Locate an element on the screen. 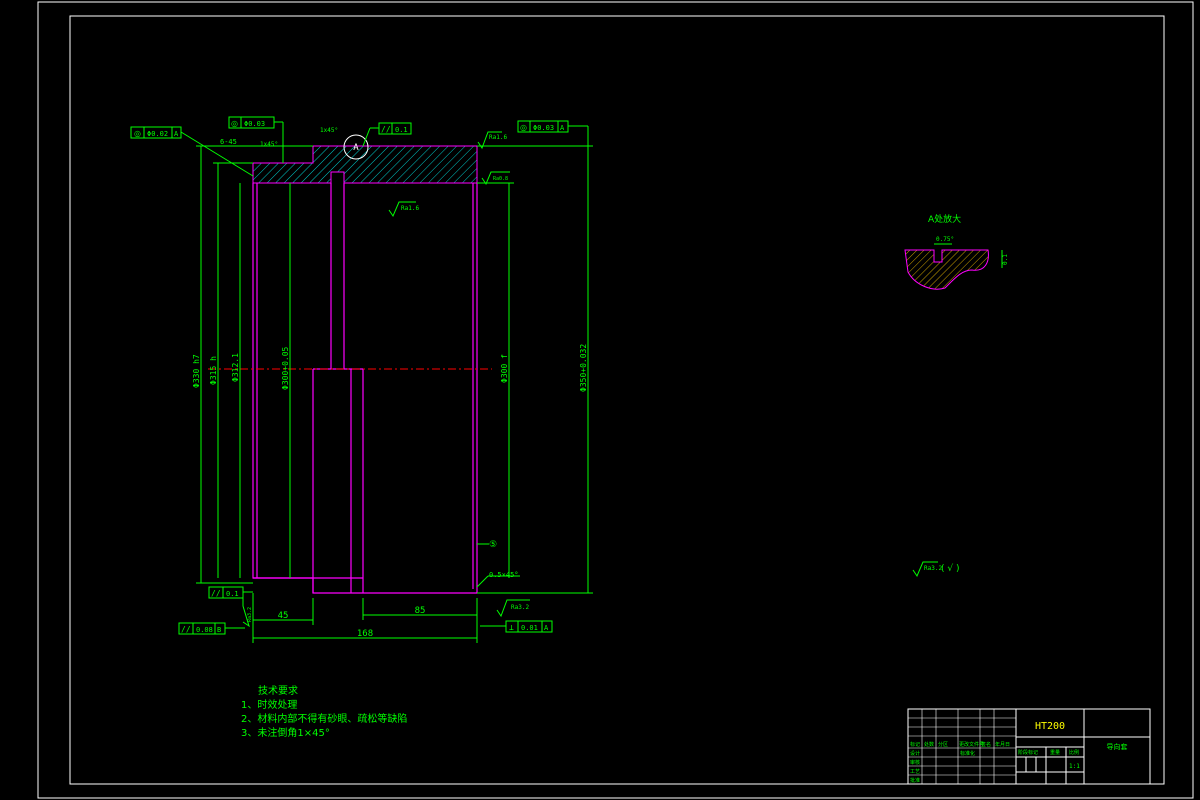 The height and width of the screenshot is (800, 1200). title-col-label-4: 年月日 is located at coordinates (1002, 744).